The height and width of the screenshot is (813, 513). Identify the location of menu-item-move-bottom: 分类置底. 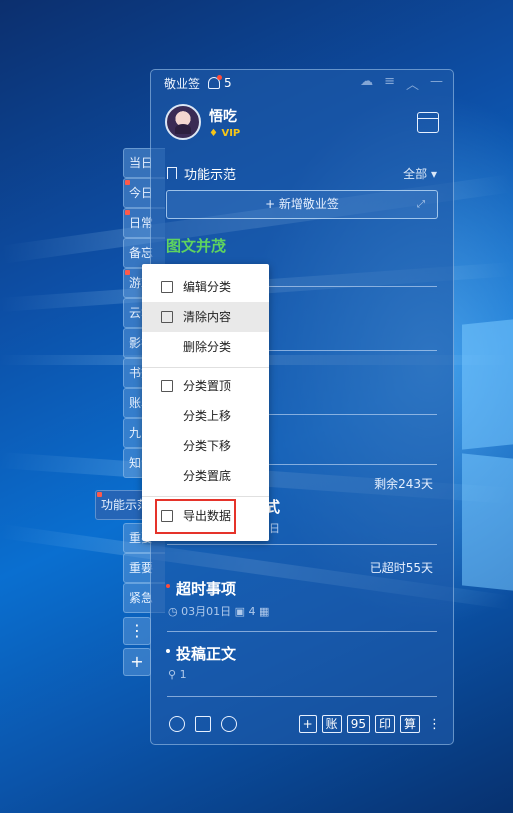
(205, 476).